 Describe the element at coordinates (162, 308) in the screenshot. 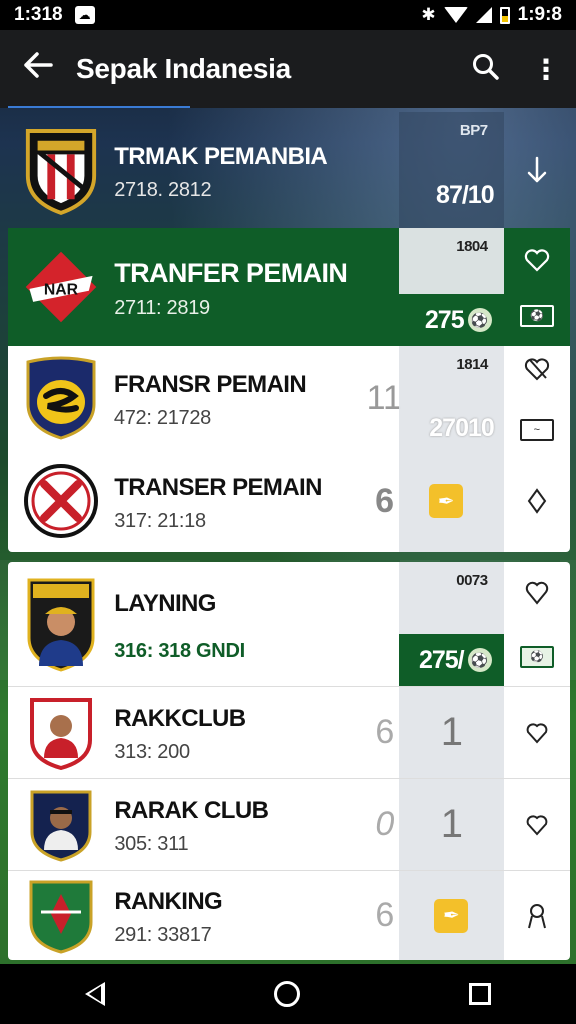

I see `row-subtitle: 2711: 2819` at that location.